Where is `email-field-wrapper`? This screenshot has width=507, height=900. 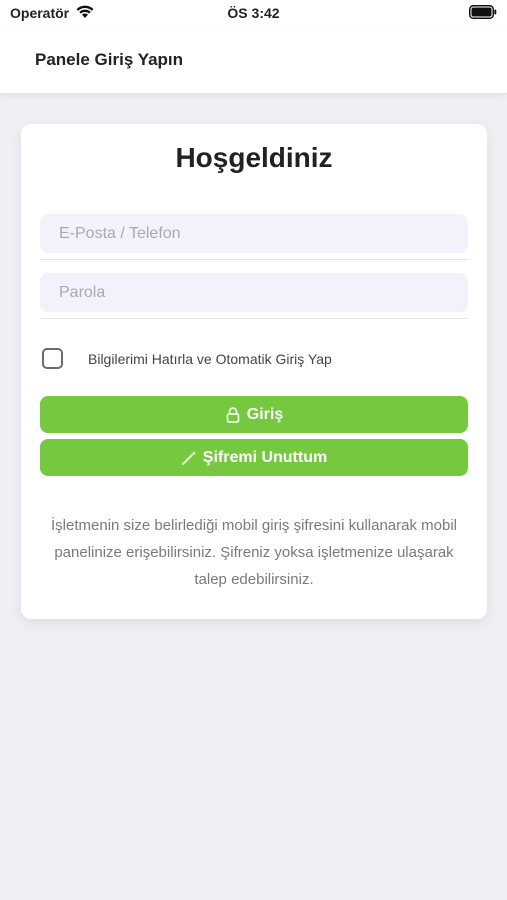
email-field-wrapper is located at coordinates (254, 237).